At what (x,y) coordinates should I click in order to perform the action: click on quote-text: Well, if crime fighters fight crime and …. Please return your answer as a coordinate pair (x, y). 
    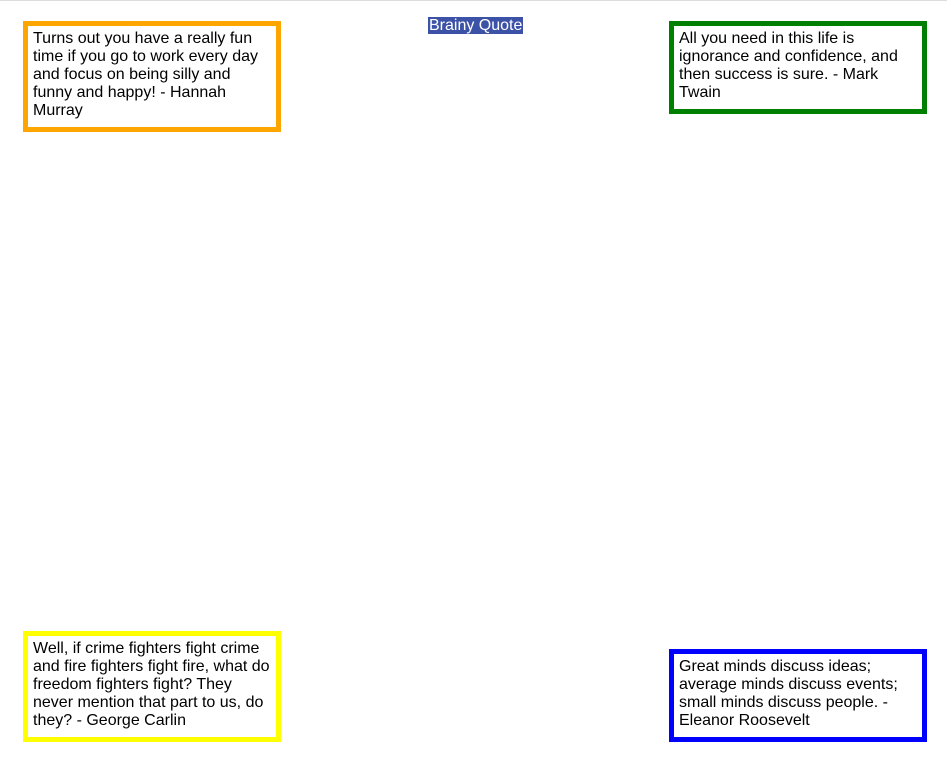
    Looking at the image, I should click on (151, 684).